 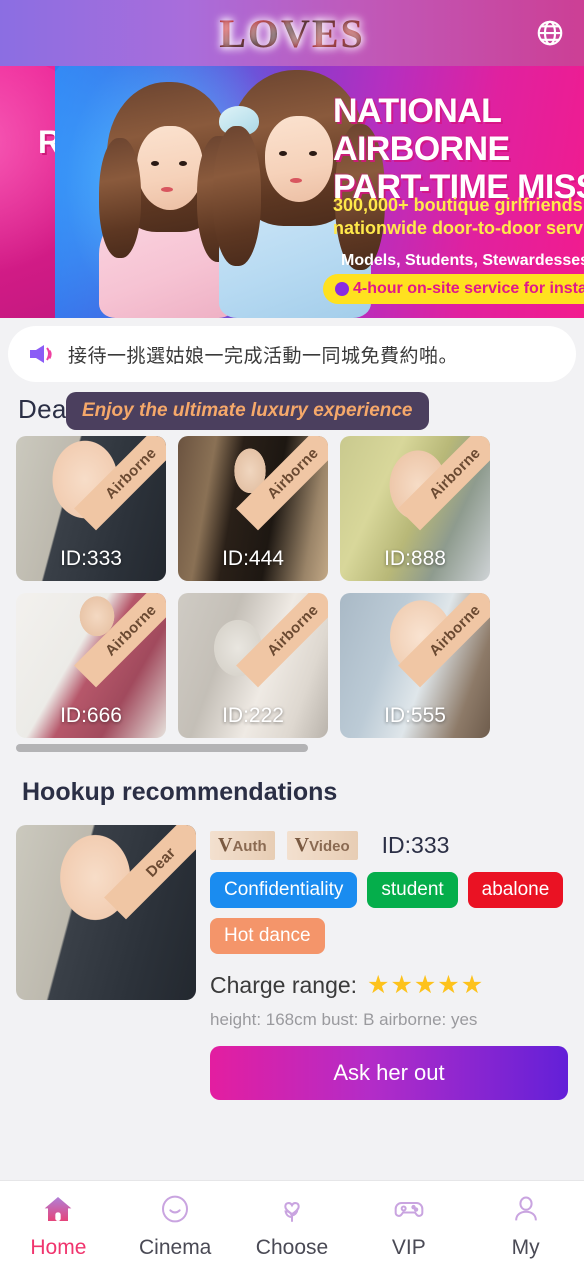 I want to click on charge-range-label: Charge range:, so click(x=284, y=984).